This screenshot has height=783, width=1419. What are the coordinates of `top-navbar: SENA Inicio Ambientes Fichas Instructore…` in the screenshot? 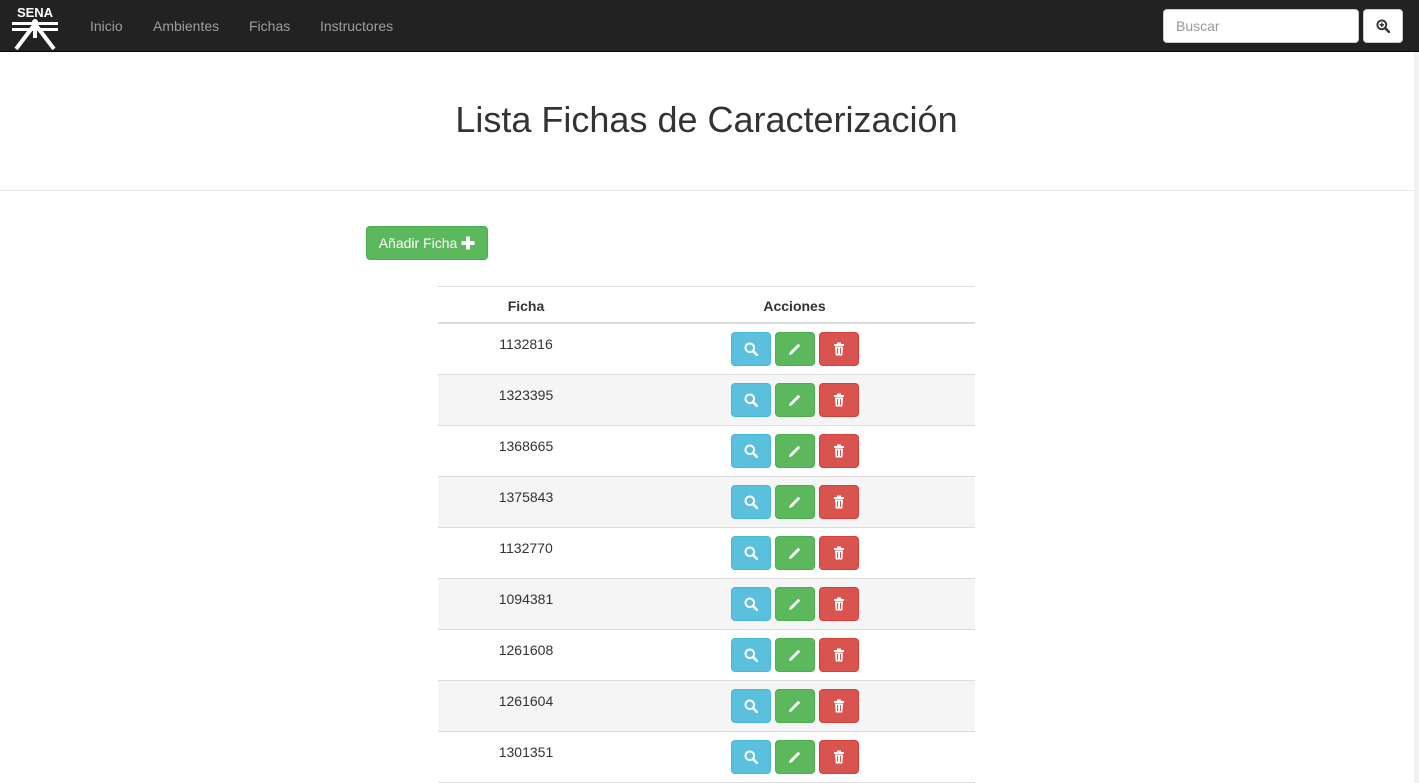 It's located at (709, 26).